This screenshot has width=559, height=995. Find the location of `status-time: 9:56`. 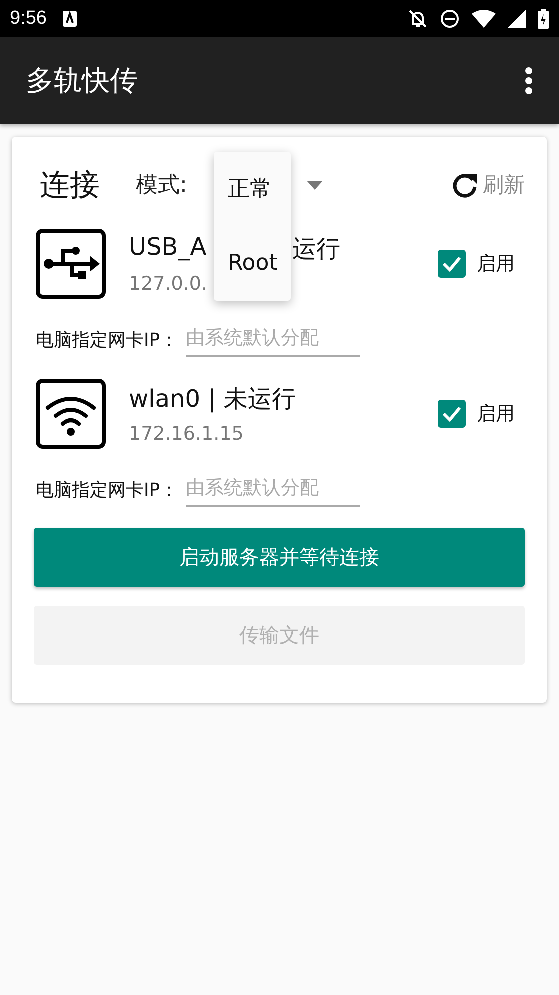

status-time: 9:56 is located at coordinates (28, 19).